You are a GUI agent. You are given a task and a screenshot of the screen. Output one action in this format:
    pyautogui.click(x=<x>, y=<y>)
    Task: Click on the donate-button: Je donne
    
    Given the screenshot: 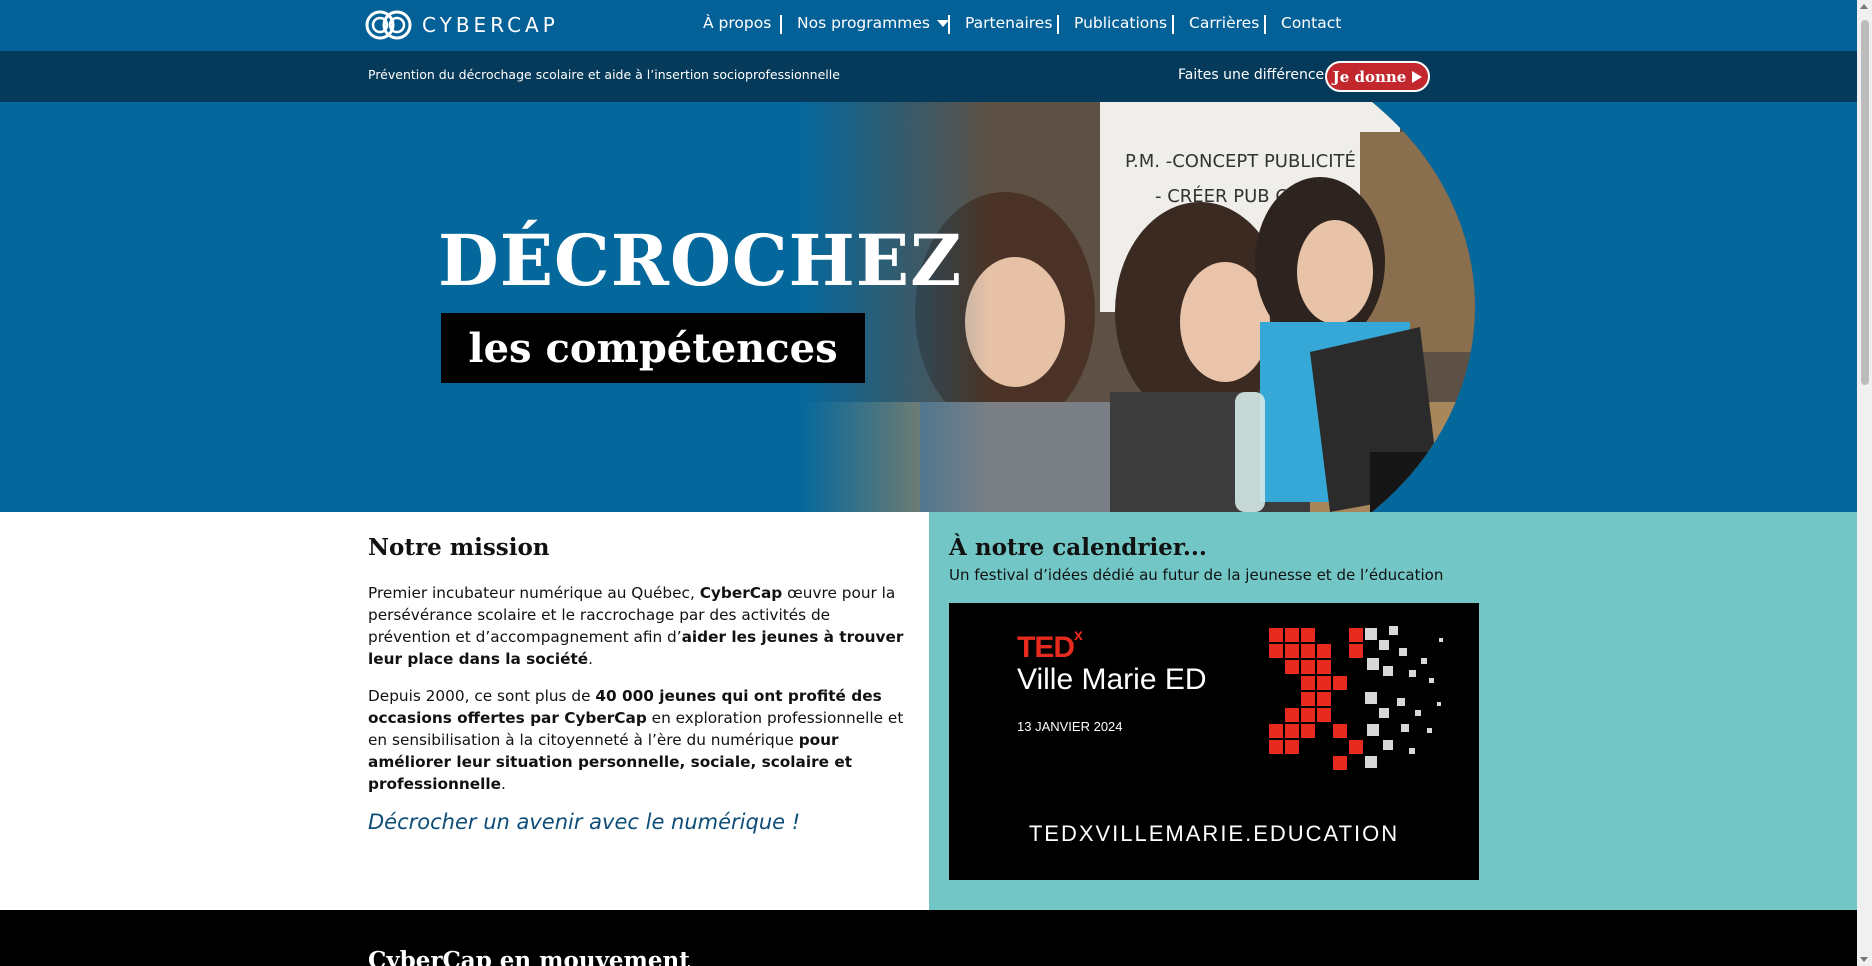 What is the action you would take?
    pyautogui.click(x=1377, y=76)
    